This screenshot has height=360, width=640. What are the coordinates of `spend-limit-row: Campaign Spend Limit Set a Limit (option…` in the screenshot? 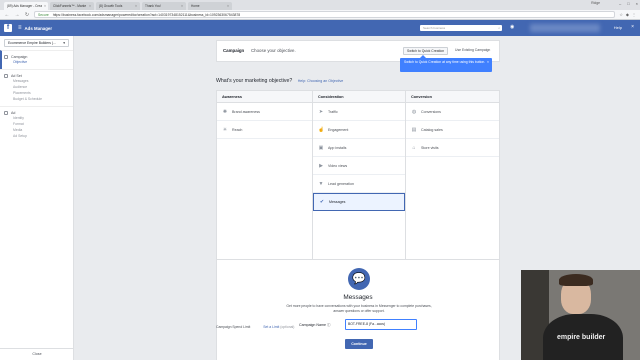 It's located at (255, 327).